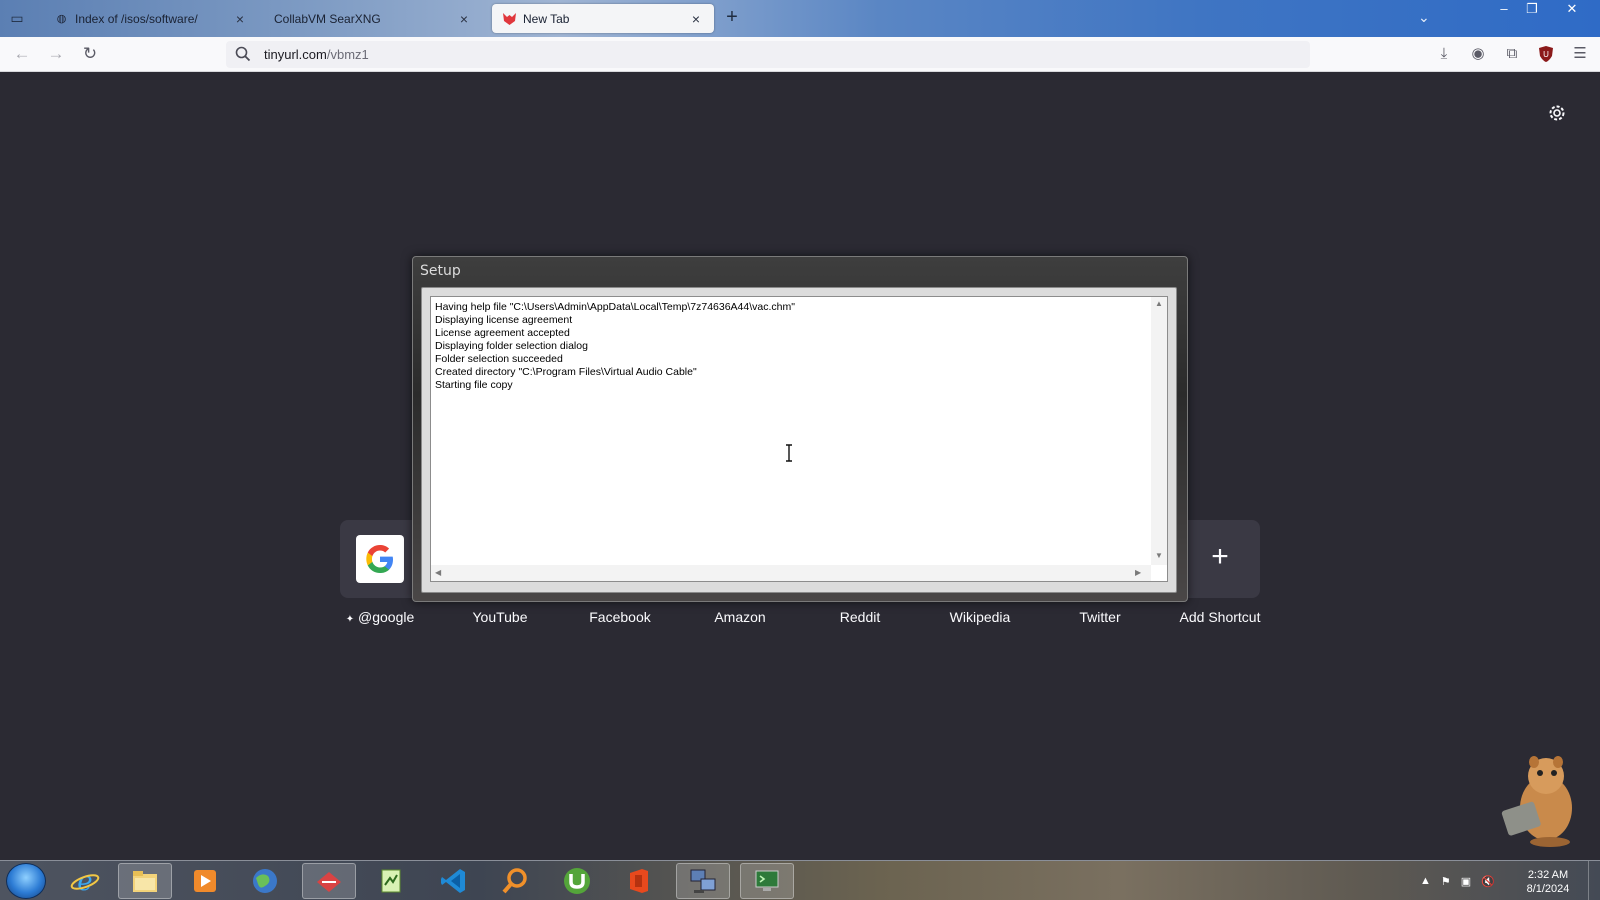 The height and width of the screenshot is (900, 1600). Describe the element at coordinates (380, 617) in the screenshot. I see `shortcut-label-google: ✦ @google` at that location.